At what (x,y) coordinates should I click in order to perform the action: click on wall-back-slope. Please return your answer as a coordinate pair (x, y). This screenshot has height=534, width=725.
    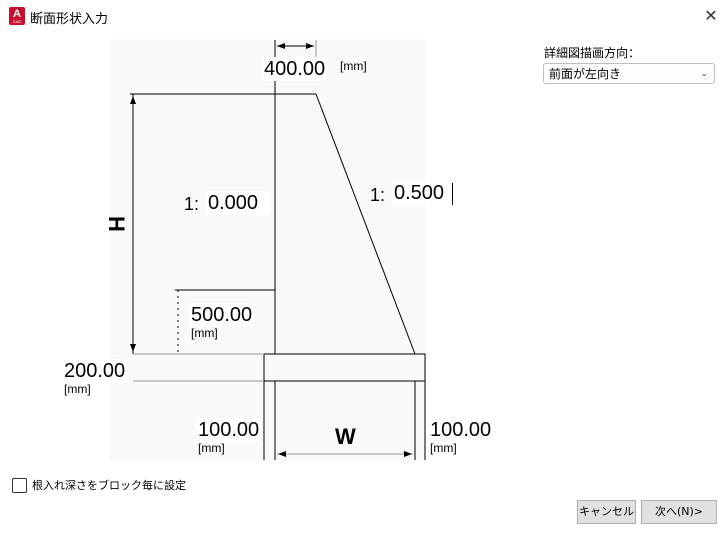
    Looking at the image, I should click on (365, 224).